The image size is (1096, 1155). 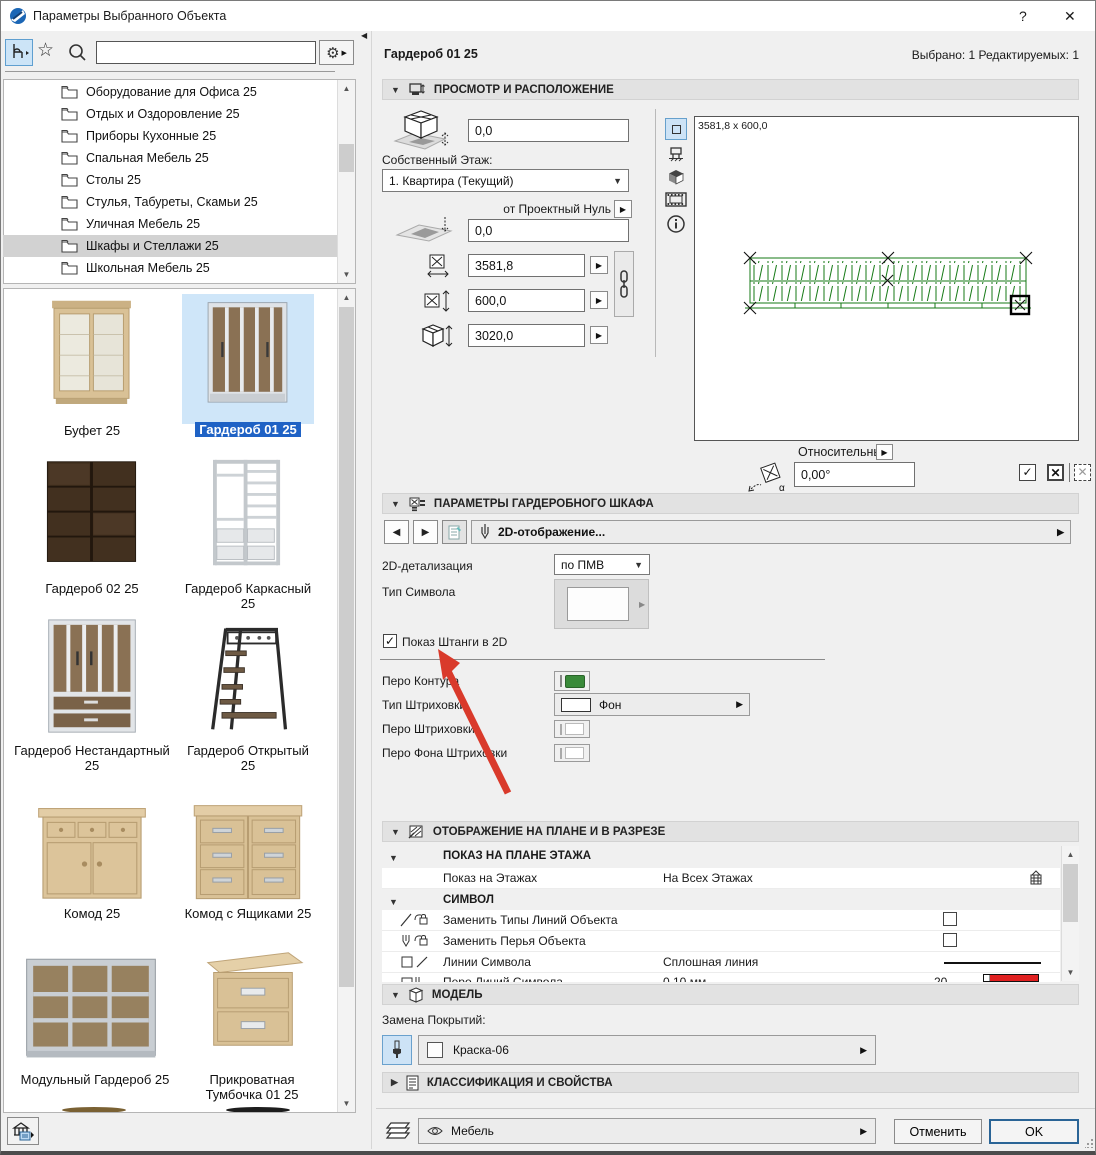 What do you see at coordinates (346, 297) in the screenshot?
I see `thumb-scroll-up: ▲` at bounding box center [346, 297].